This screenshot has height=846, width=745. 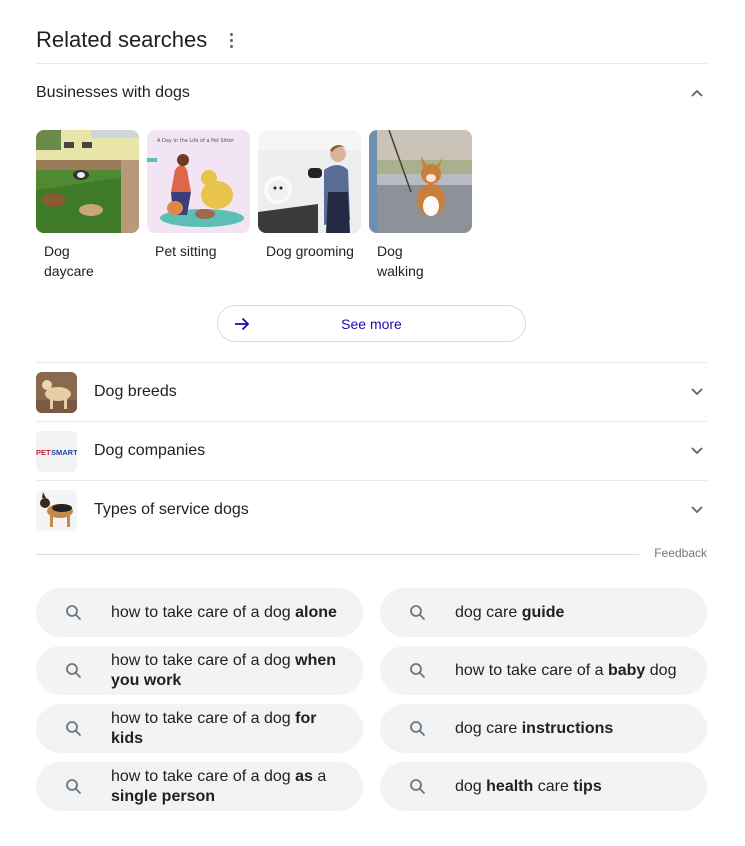 I want to click on row-label: Types of service dogs, so click(x=171, y=509).